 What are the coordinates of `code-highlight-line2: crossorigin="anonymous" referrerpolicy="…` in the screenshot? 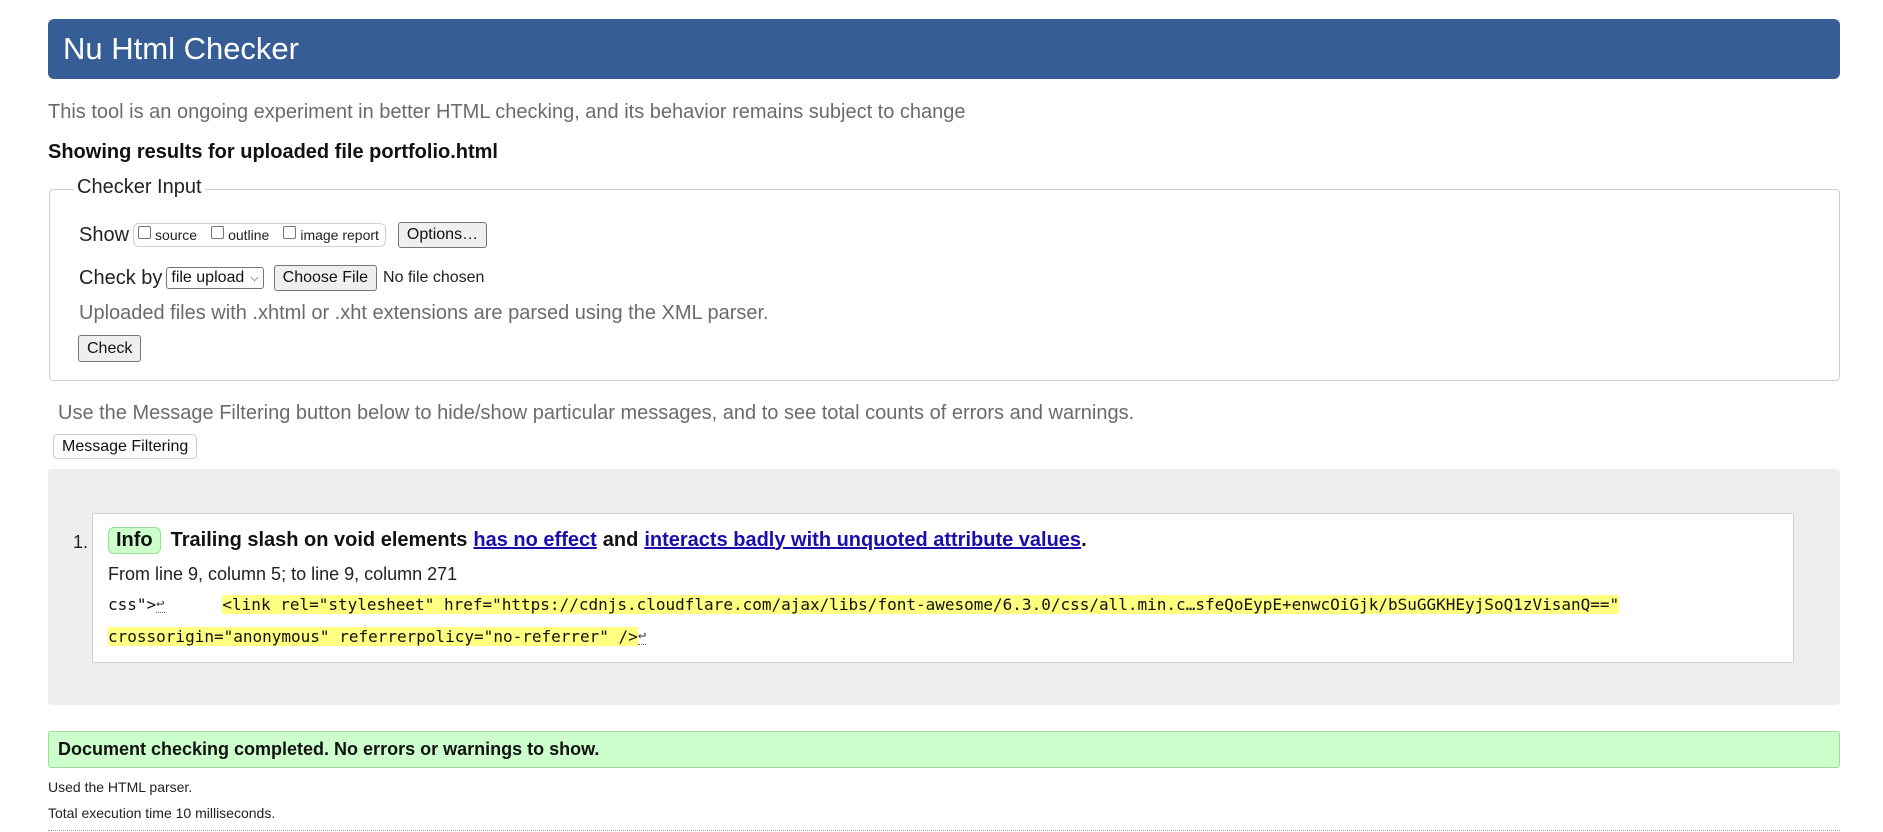 It's located at (373, 636).